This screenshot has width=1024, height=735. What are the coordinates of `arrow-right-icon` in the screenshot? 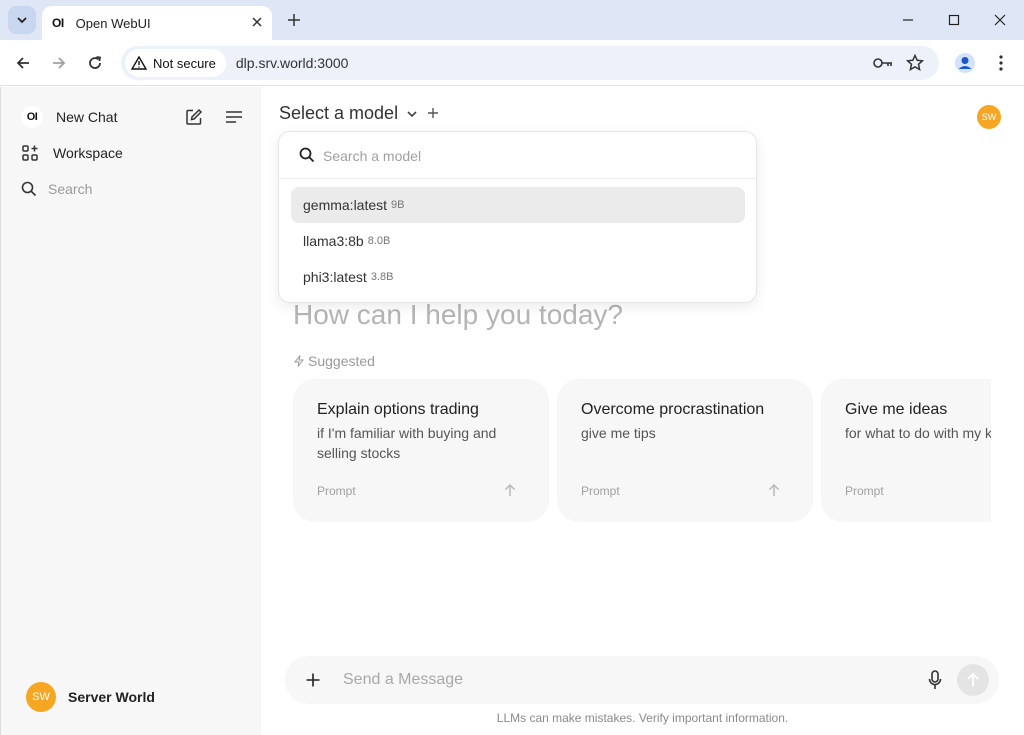 It's located at (59, 63).